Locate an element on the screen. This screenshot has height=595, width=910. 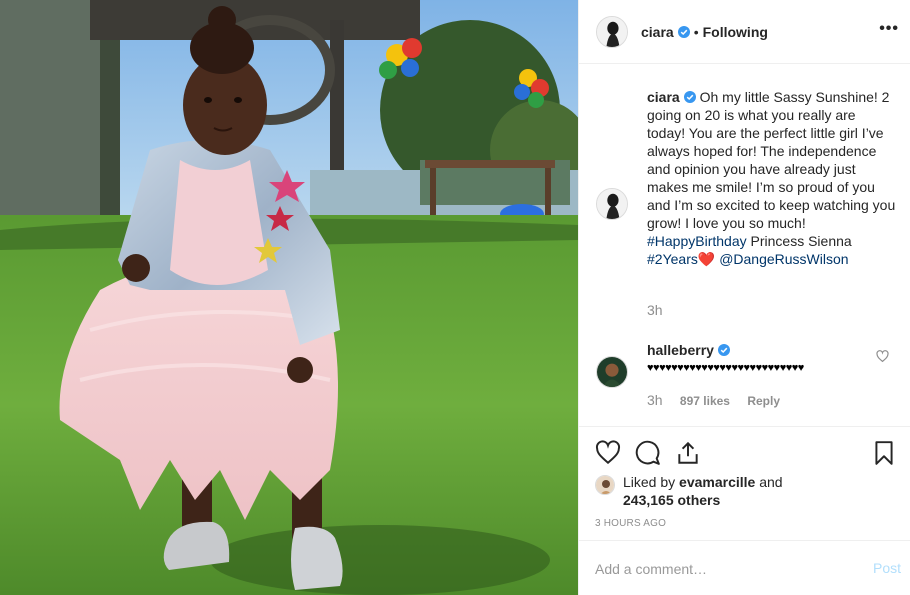
comment-timestamp: 3h is located at coordinates (655, 400).